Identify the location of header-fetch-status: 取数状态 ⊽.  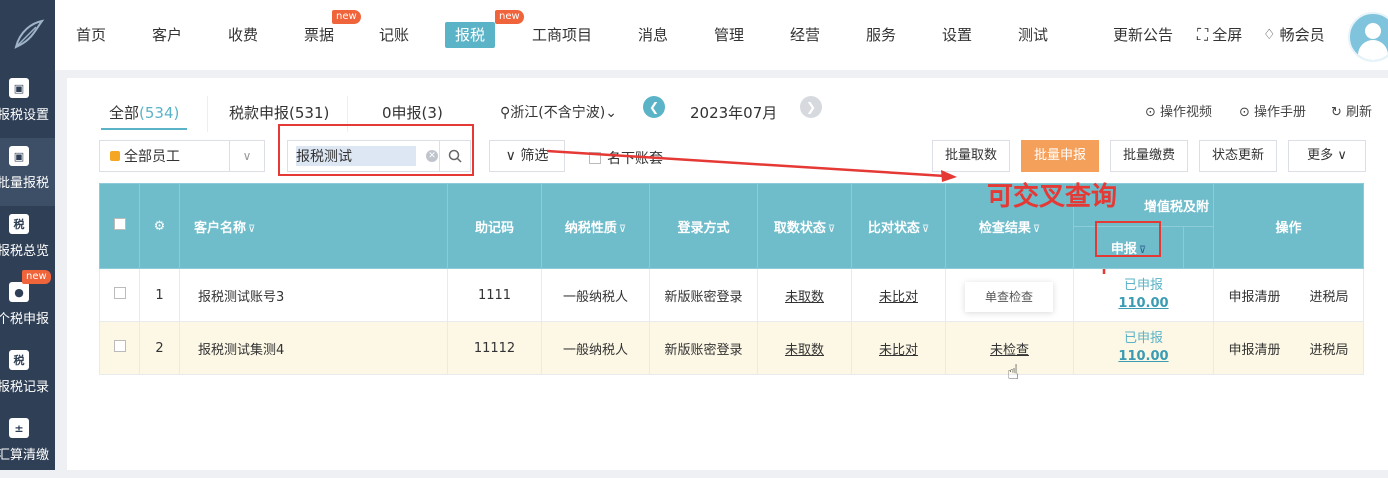
(804, 226).